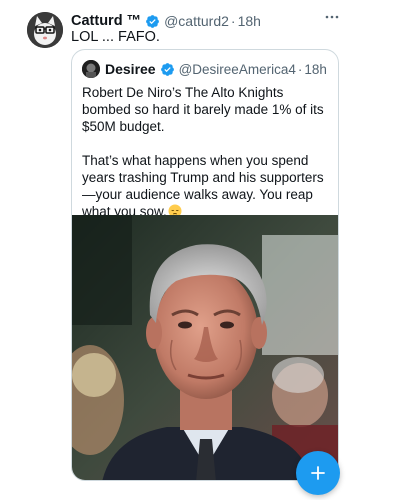  Describe the element at coordinates (115, 37) in the screenshot. I see `tweet-text: LOL ... FAFO.` at that location.